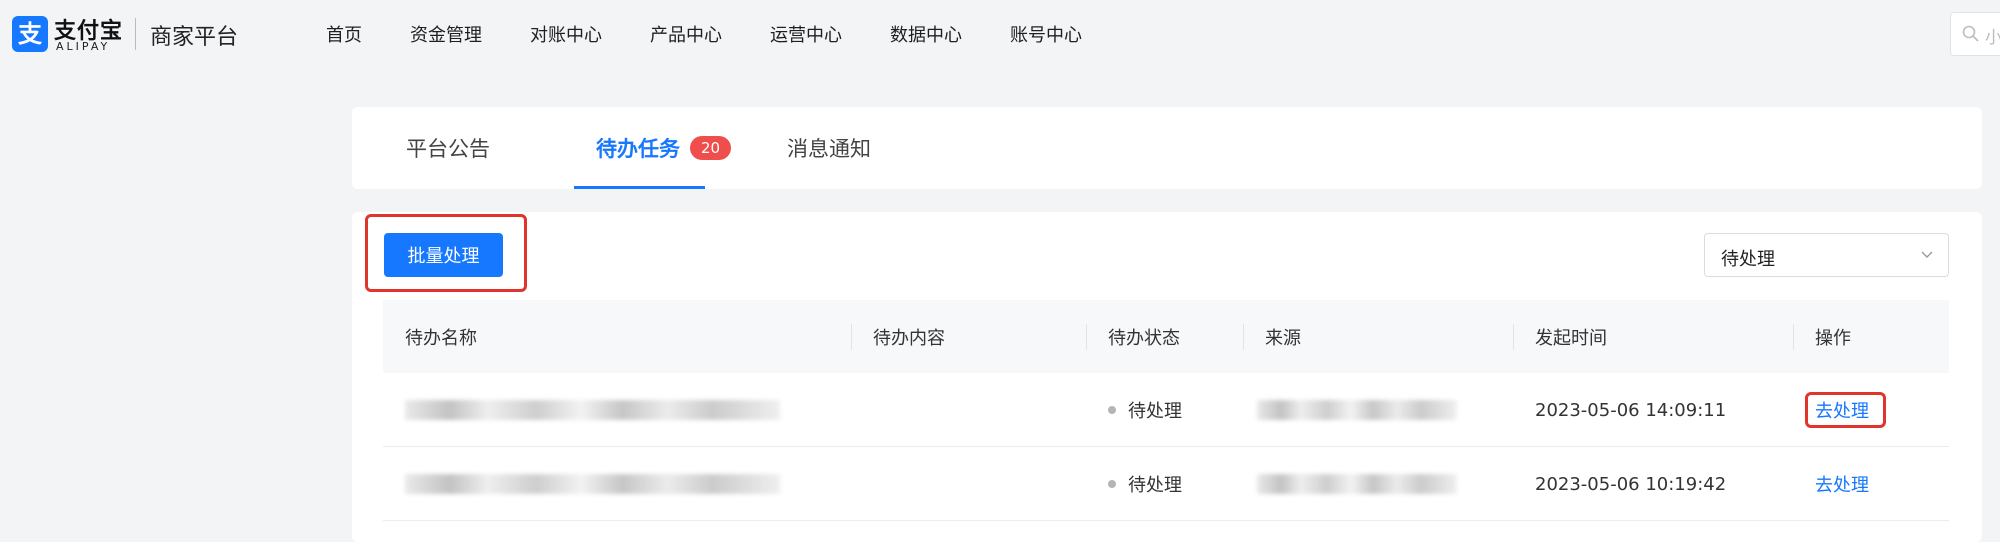  What do you see at coordinates (926, 34) in the screenshot?
I see `nav-item-data: 数据中心` at bounding box center [926, 34].